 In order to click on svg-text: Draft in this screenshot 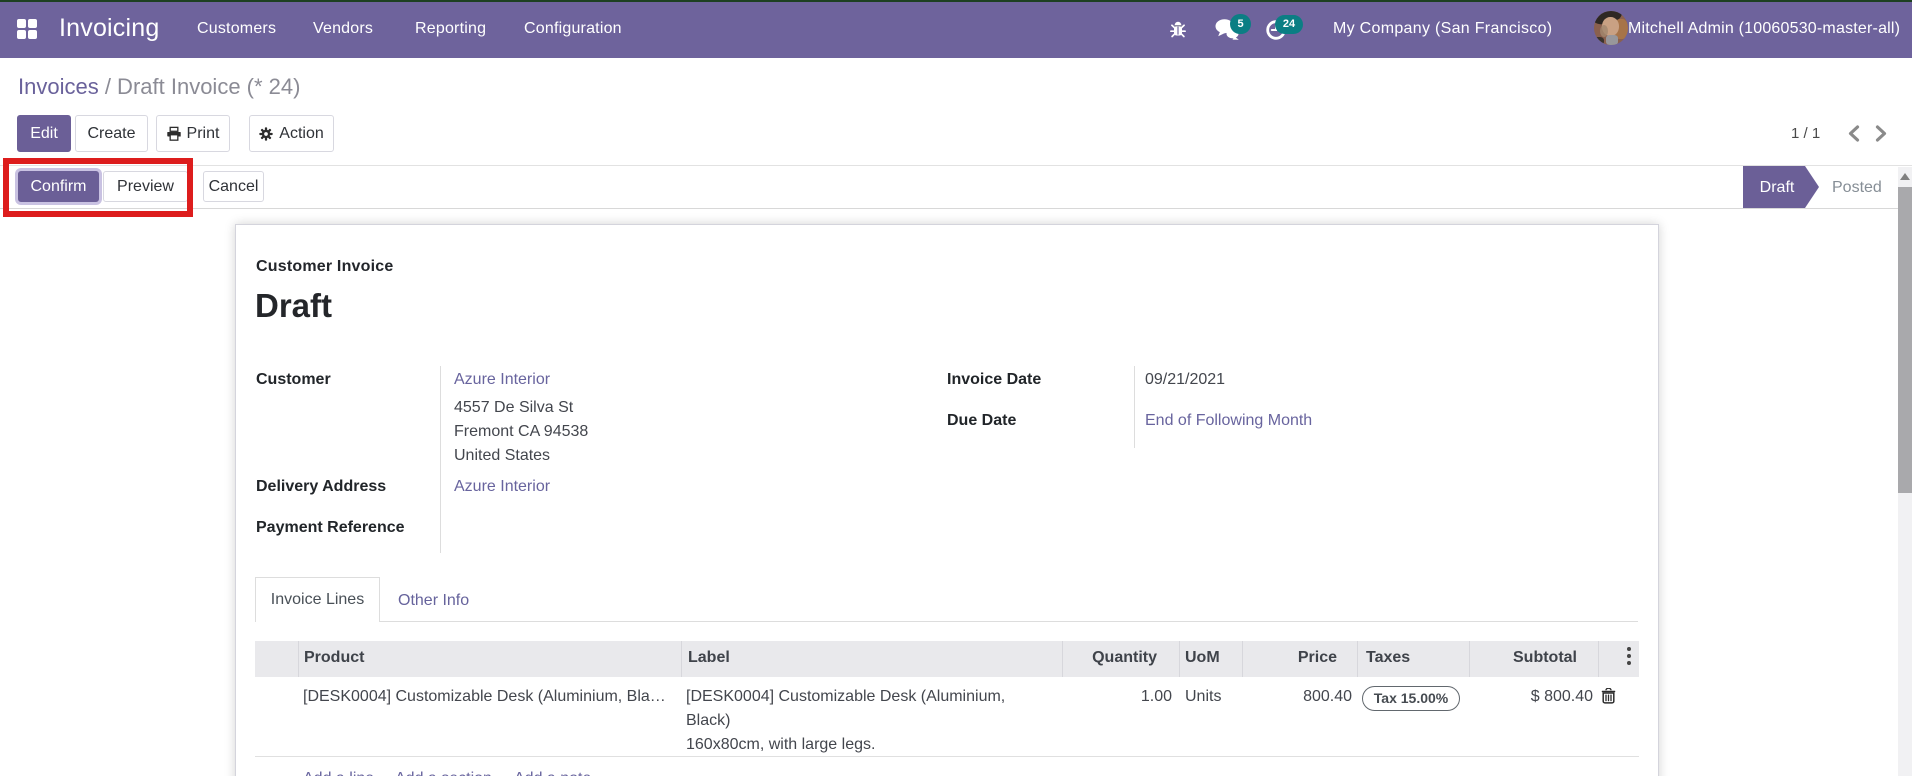, I will do `click(1777, 187)`.